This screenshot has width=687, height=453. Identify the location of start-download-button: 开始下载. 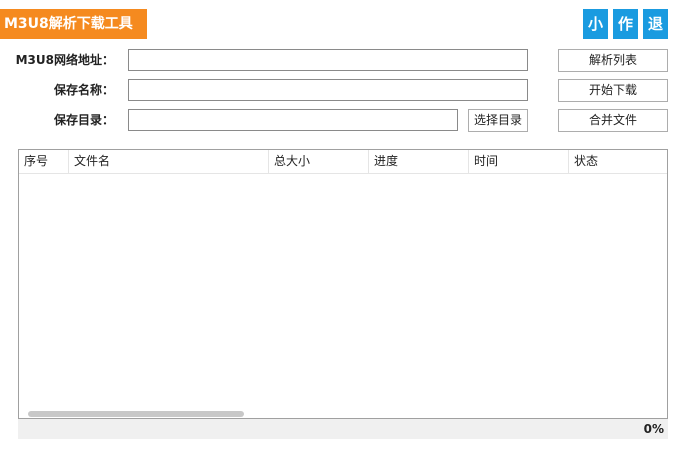
(613, 90).